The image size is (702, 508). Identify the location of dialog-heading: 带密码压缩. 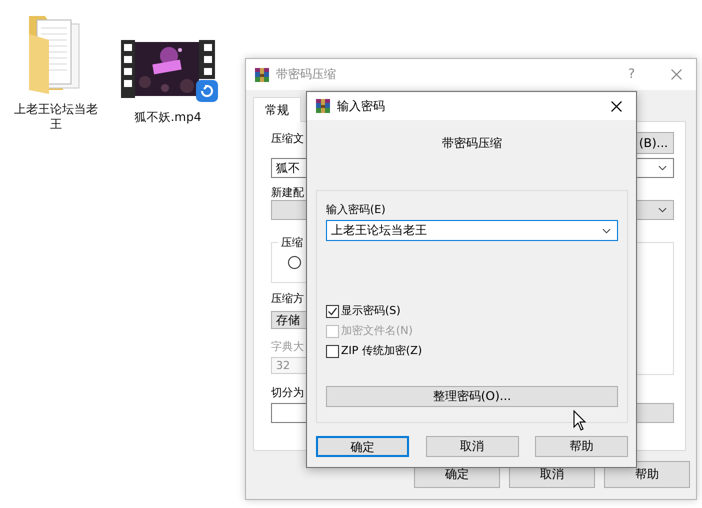
(472, 143).